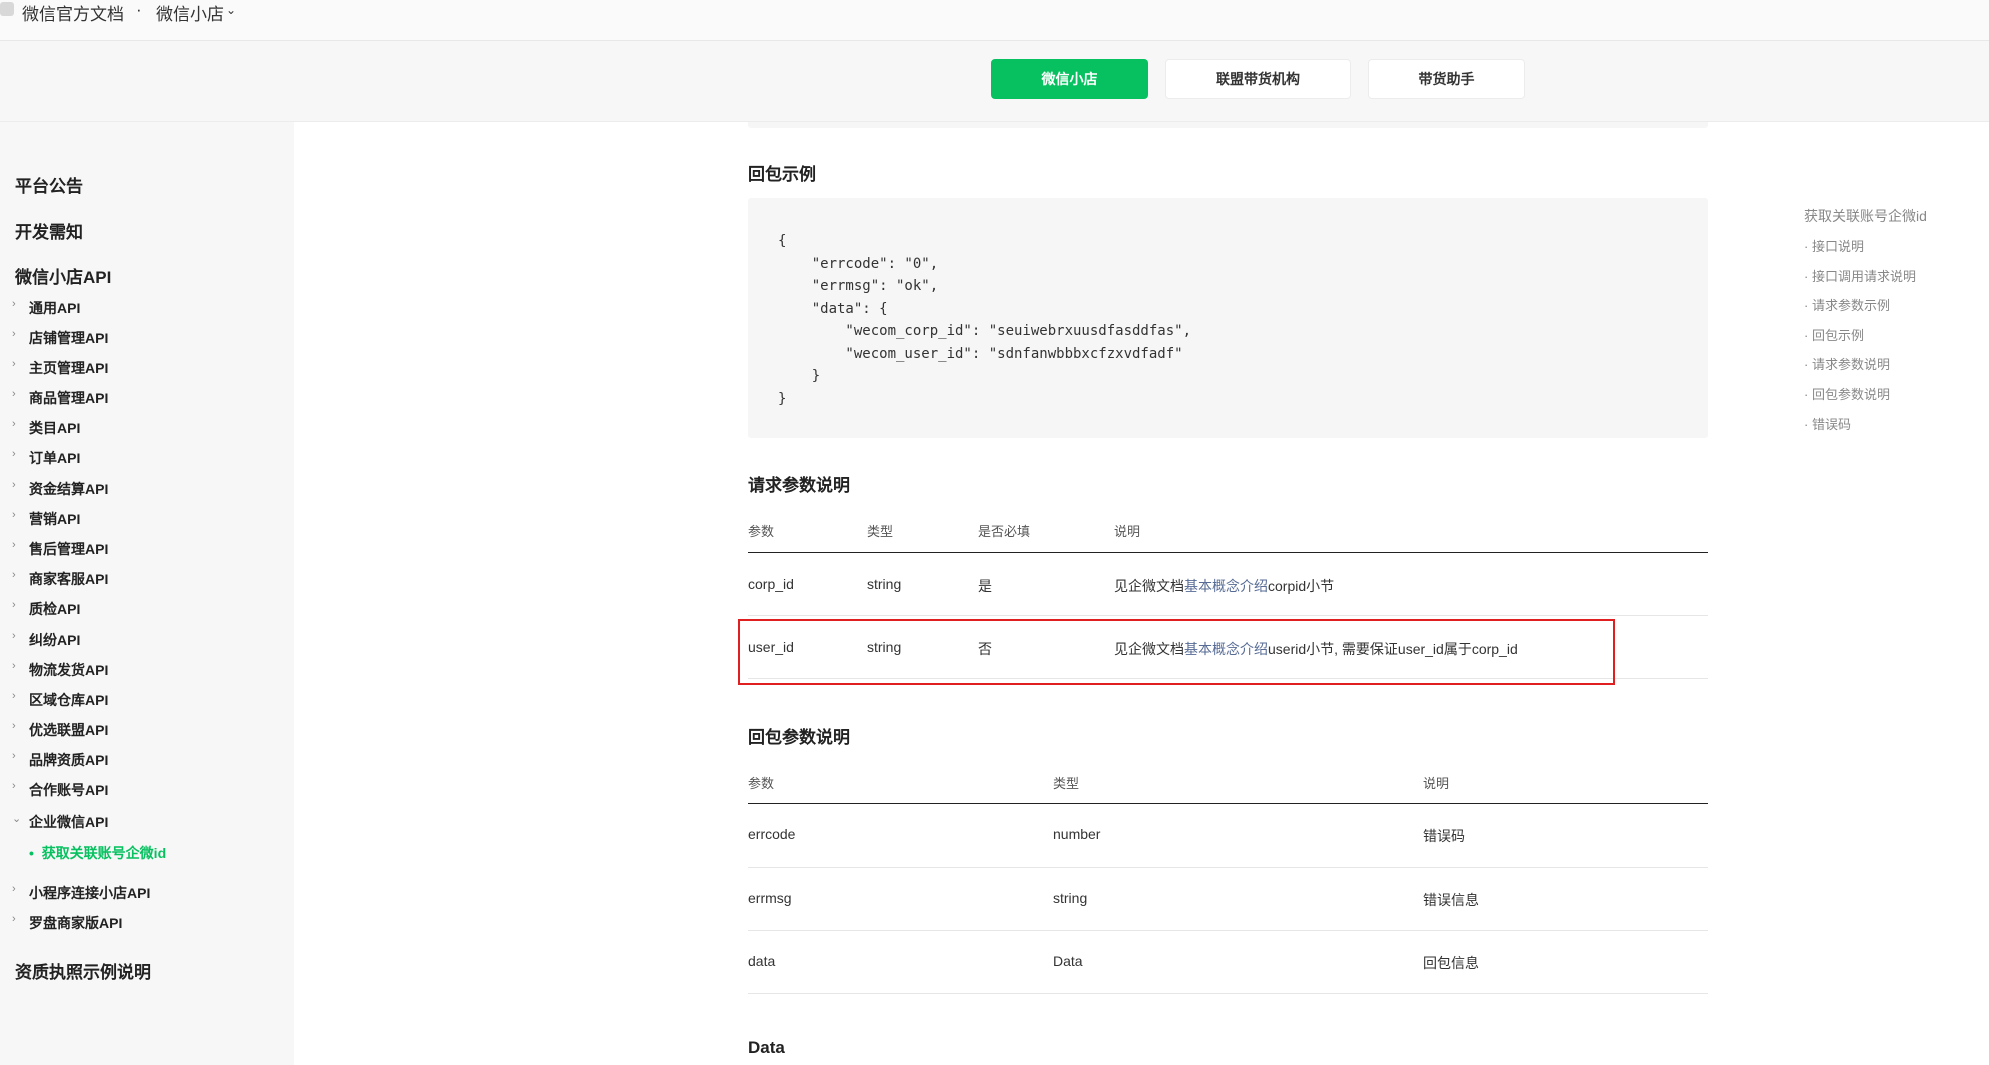 The width and height of the screenshot is (1989, 1065). What do you see at coordinates (858, 286) in the screenshot?
I see `code-line: "errmsg": "ok",` at bounding box center [858, 286].